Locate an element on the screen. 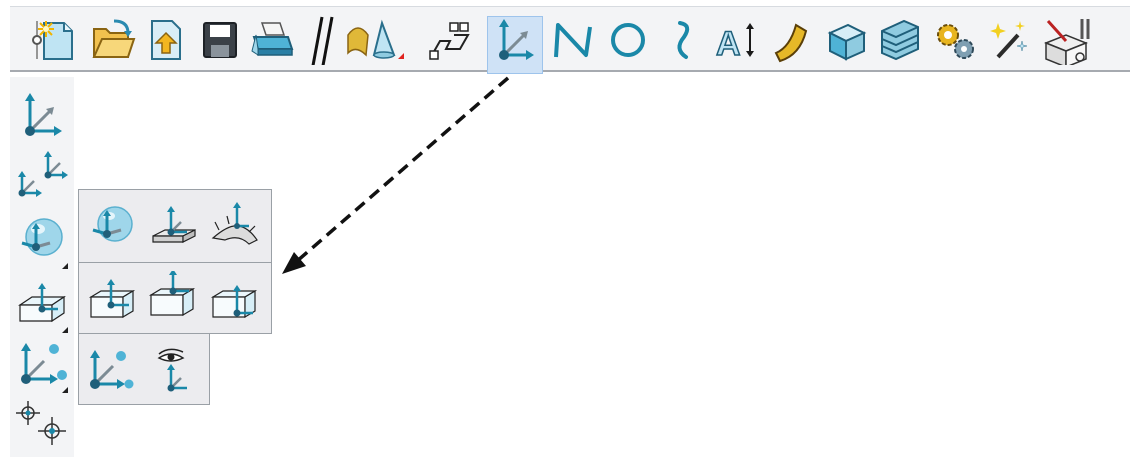 This screenshot has height=460, width=1134. svg-text: A is located at coordinates (728, 44).